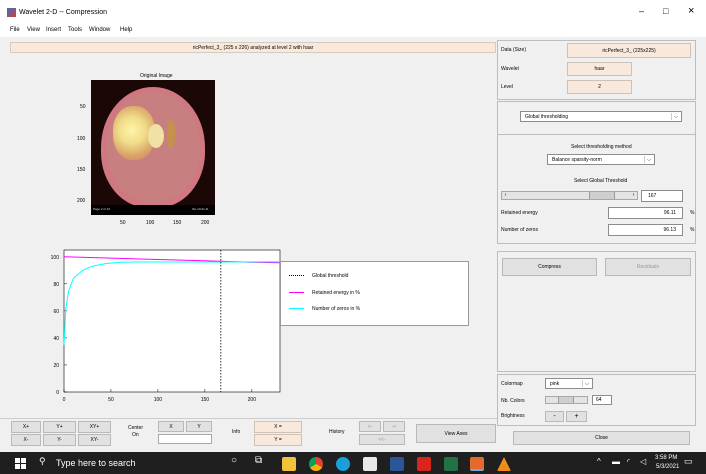  I want to click on y-tick-label: 60, so click(56, 312).